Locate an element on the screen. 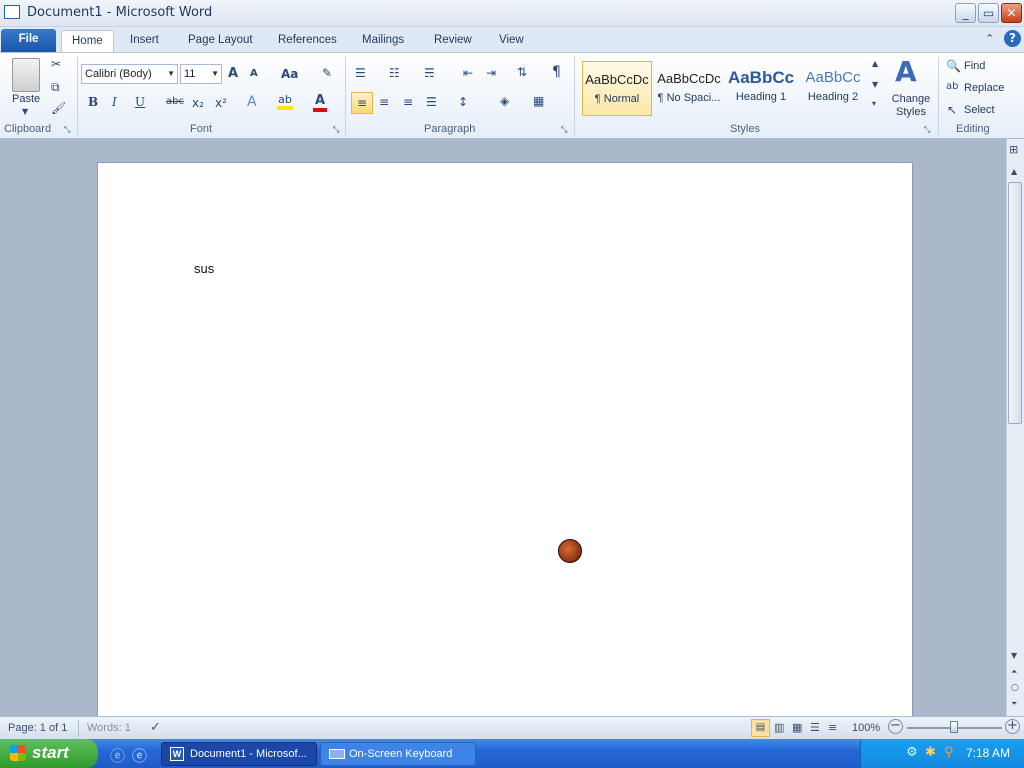  full-screen-reading-icon: ▥ is located at coordinates (779, 727).